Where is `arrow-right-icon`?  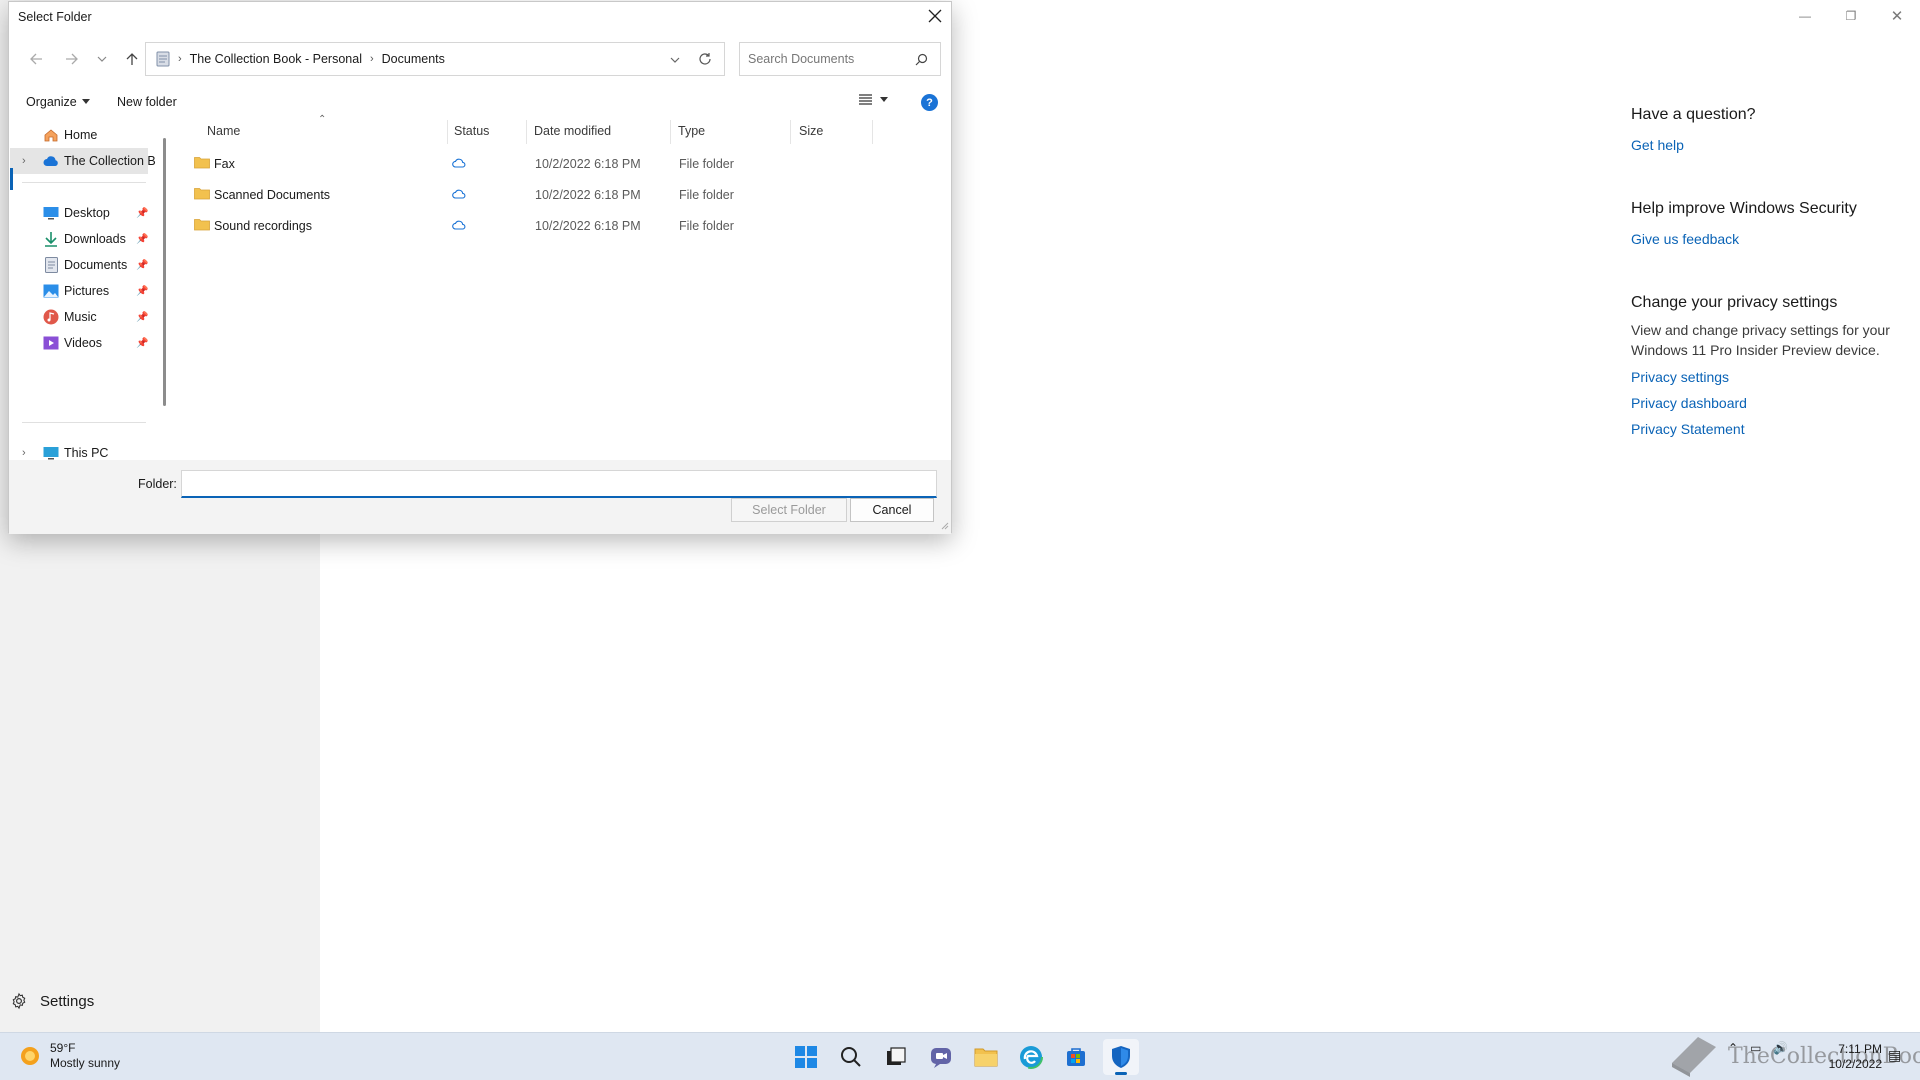
arrow-right-icon is located at coordinates (72, 59).